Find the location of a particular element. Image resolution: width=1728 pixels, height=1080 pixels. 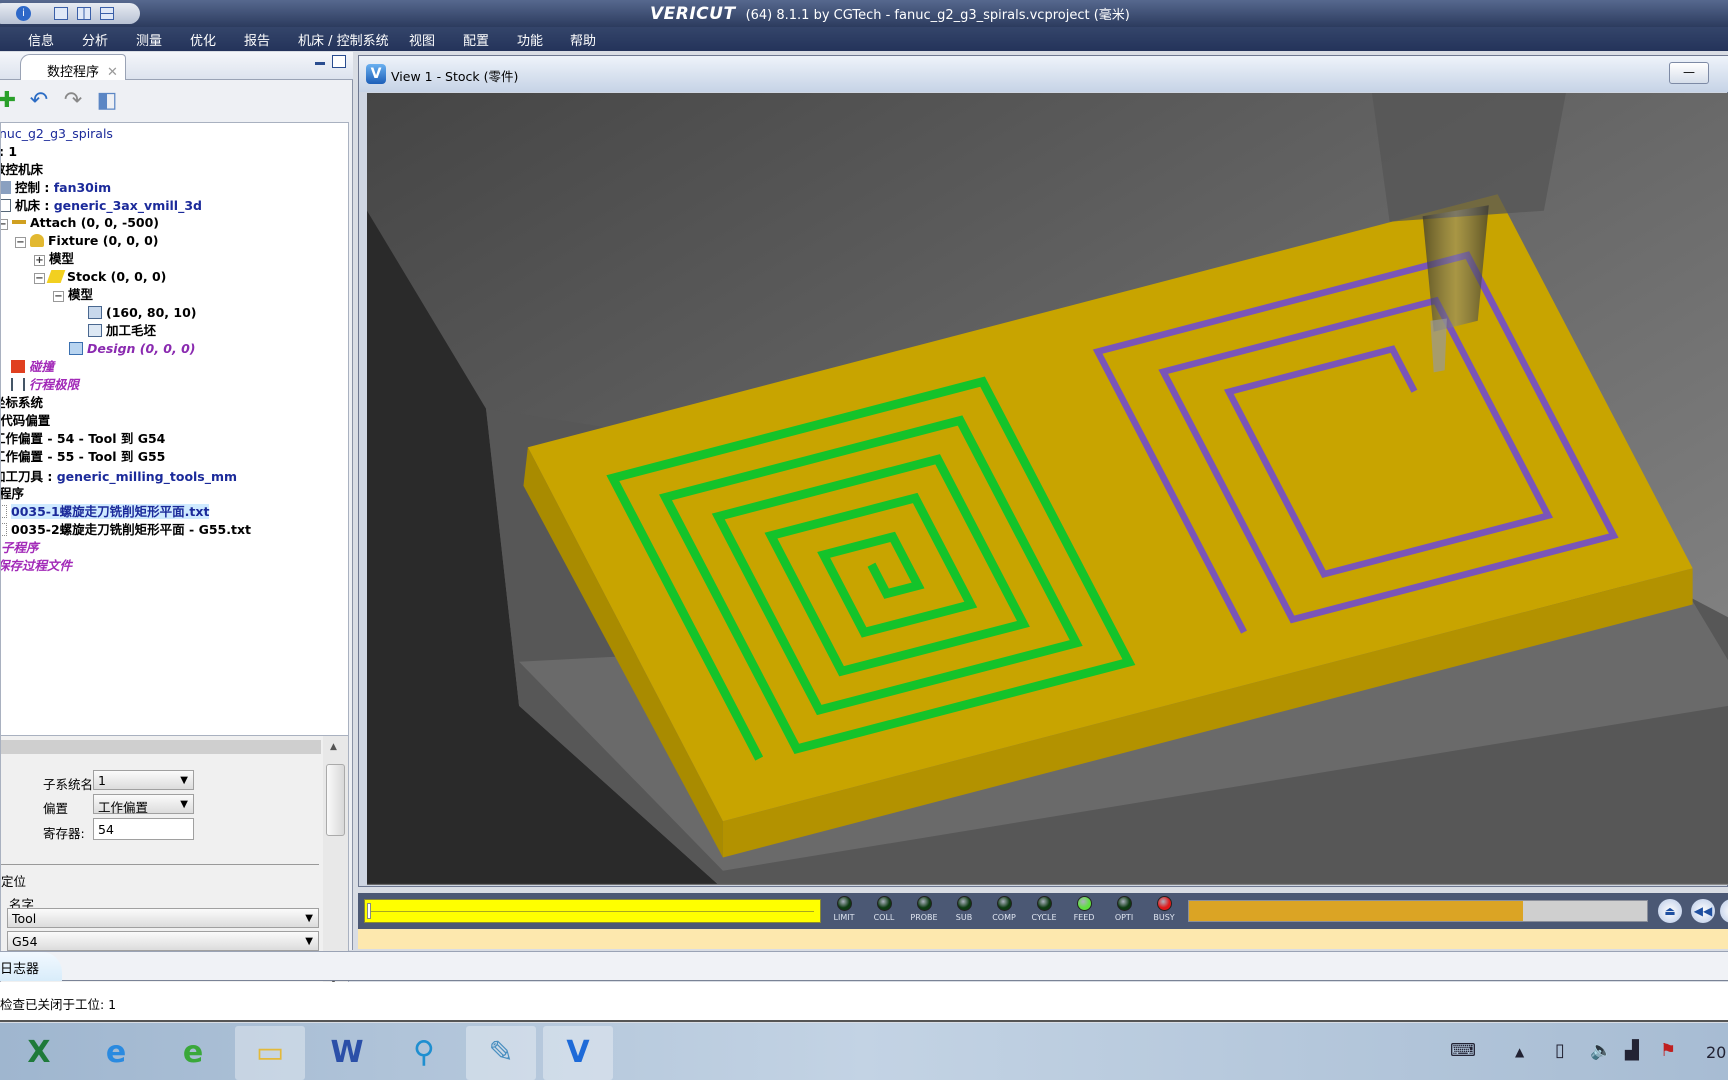

tree-collision: 碰撞 is located at coordinates (32, 367).